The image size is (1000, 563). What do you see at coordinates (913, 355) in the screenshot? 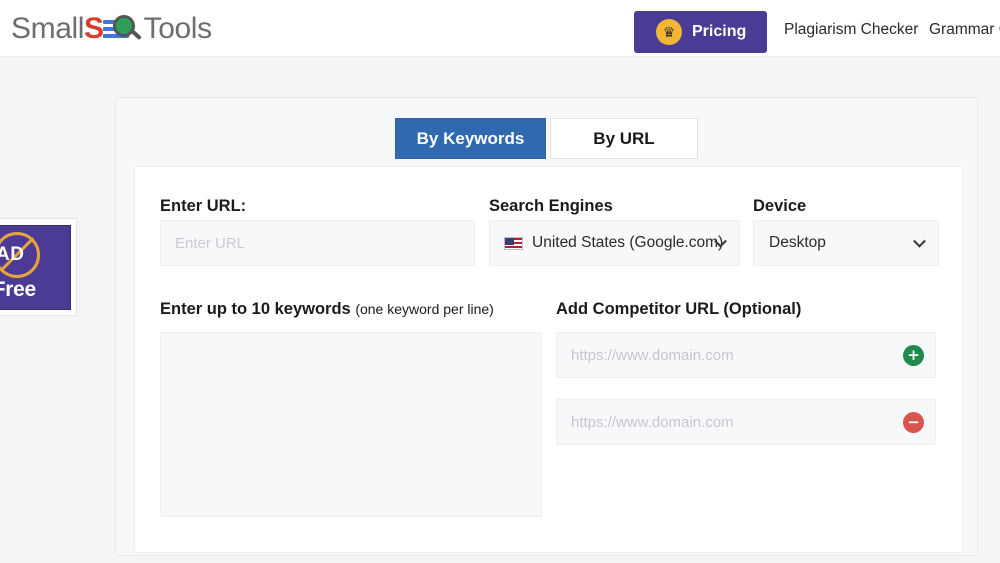
I see `add-competitor-button: +` at bounding box center [913, 355].